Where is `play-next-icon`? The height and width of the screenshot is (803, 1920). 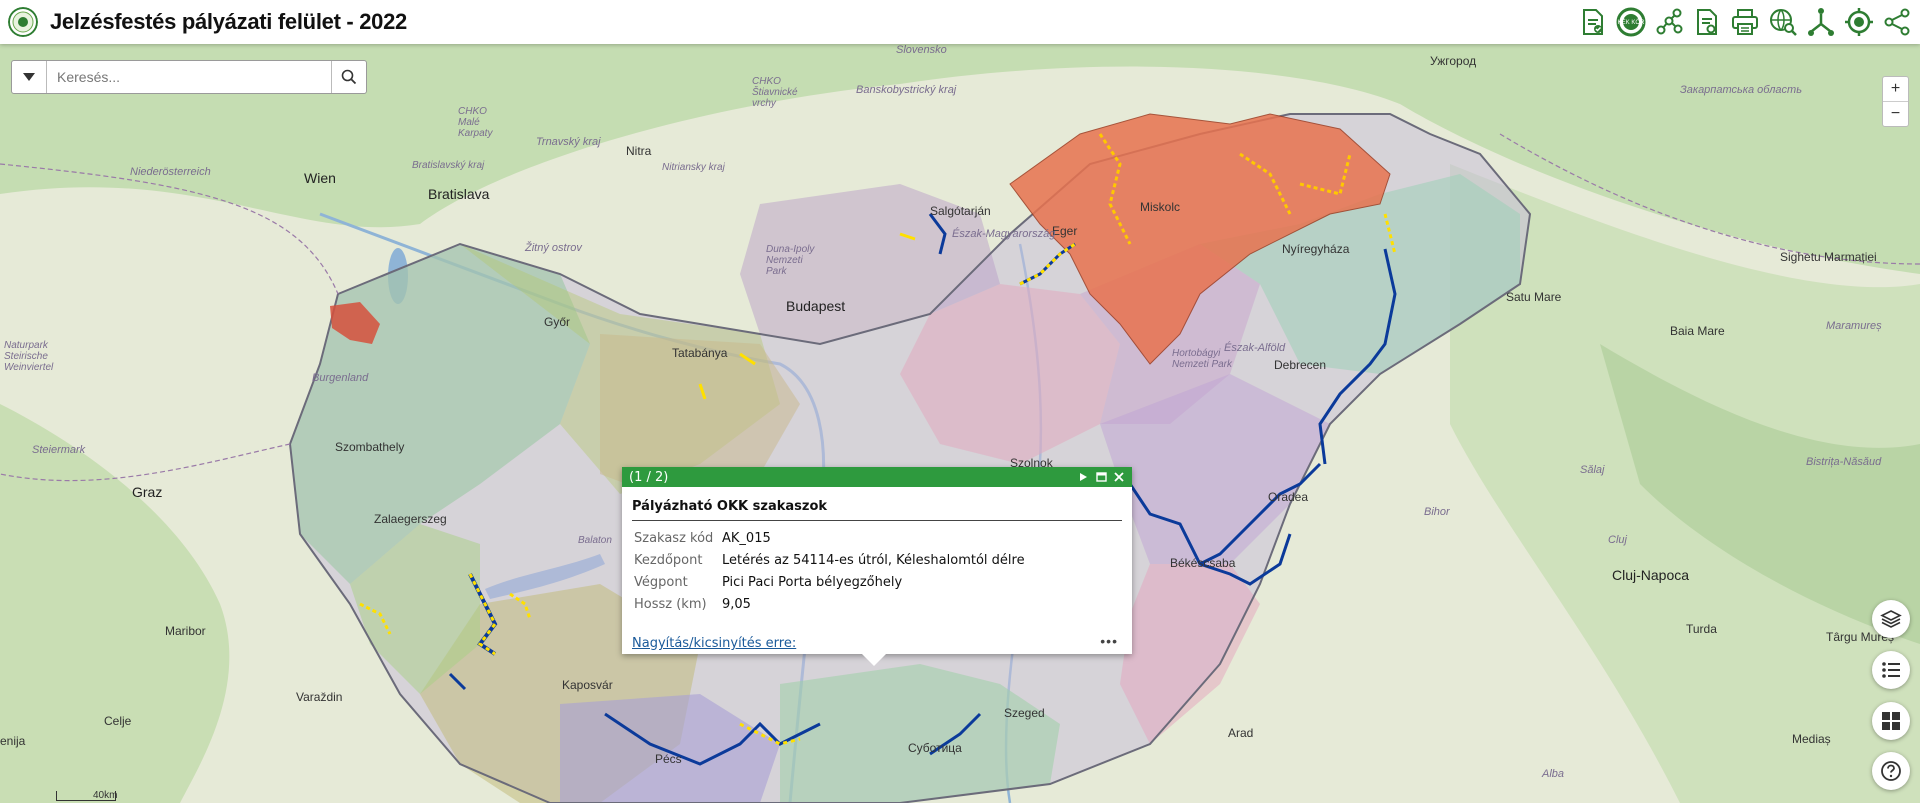
play-next-icon is located at coordinates (1083, 477).